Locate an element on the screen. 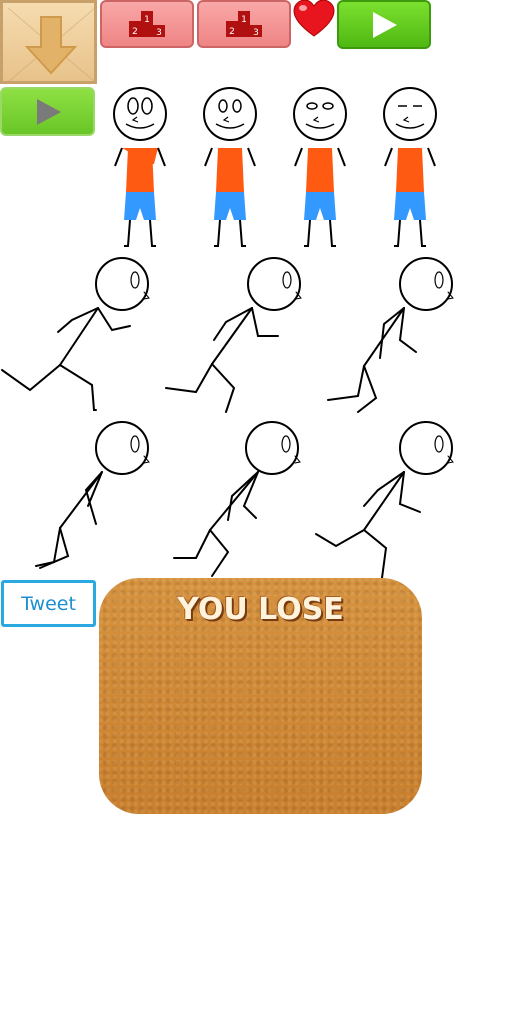 The image size is (512, 1024). side-play-button is located at coordinates (47, 111).